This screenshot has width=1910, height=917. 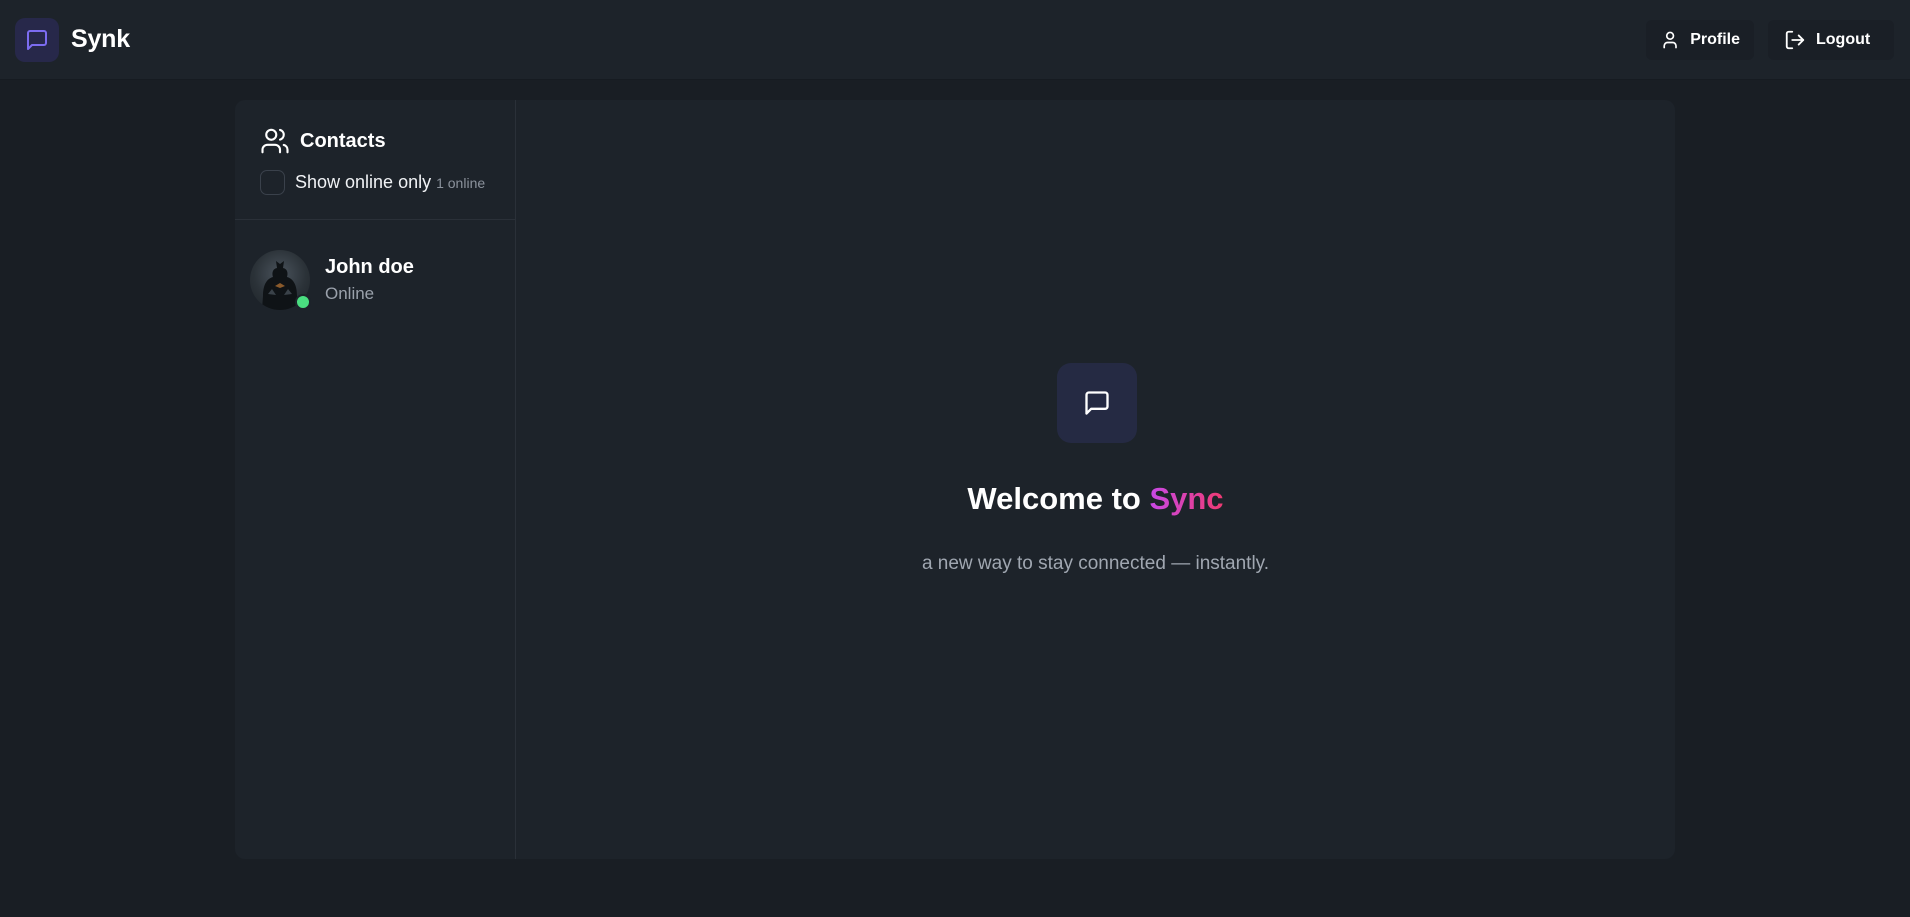 I want to click on logout-button: Logout, so click(x=1831, y=39).